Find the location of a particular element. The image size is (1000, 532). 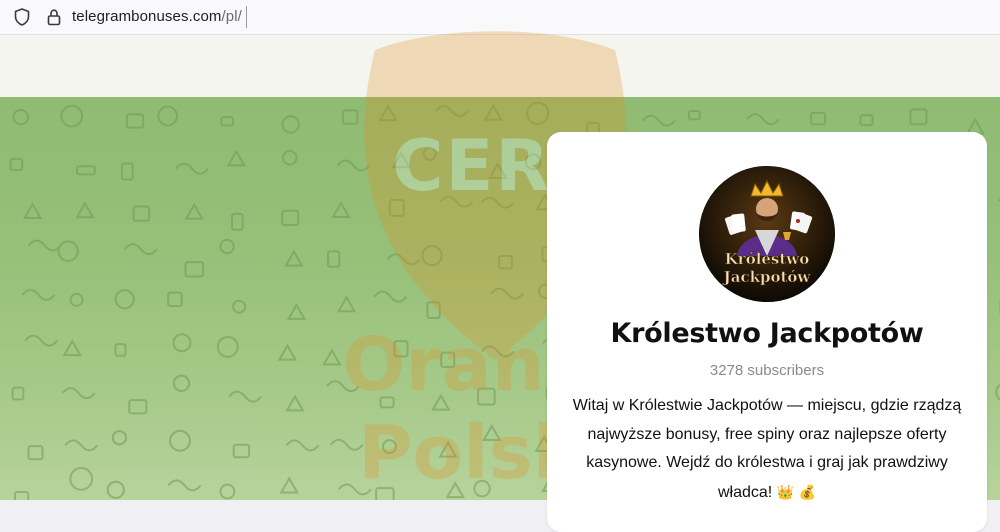

avatar-text-line2: Jackpotów is located at coordinates (767, 277).